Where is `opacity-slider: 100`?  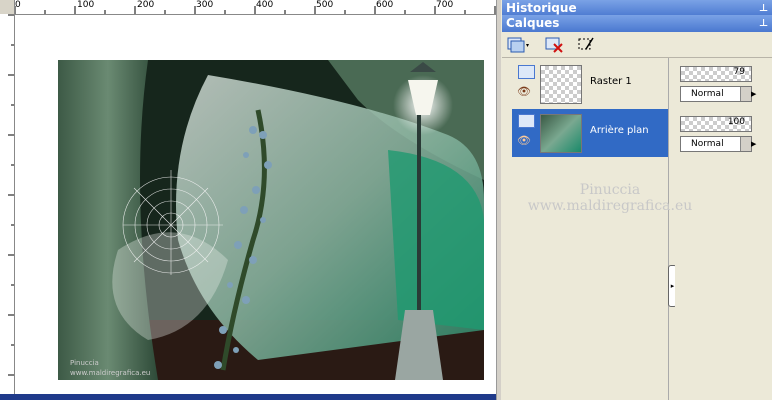
opacity-slider: 100 is located at coordinates (716, 124).